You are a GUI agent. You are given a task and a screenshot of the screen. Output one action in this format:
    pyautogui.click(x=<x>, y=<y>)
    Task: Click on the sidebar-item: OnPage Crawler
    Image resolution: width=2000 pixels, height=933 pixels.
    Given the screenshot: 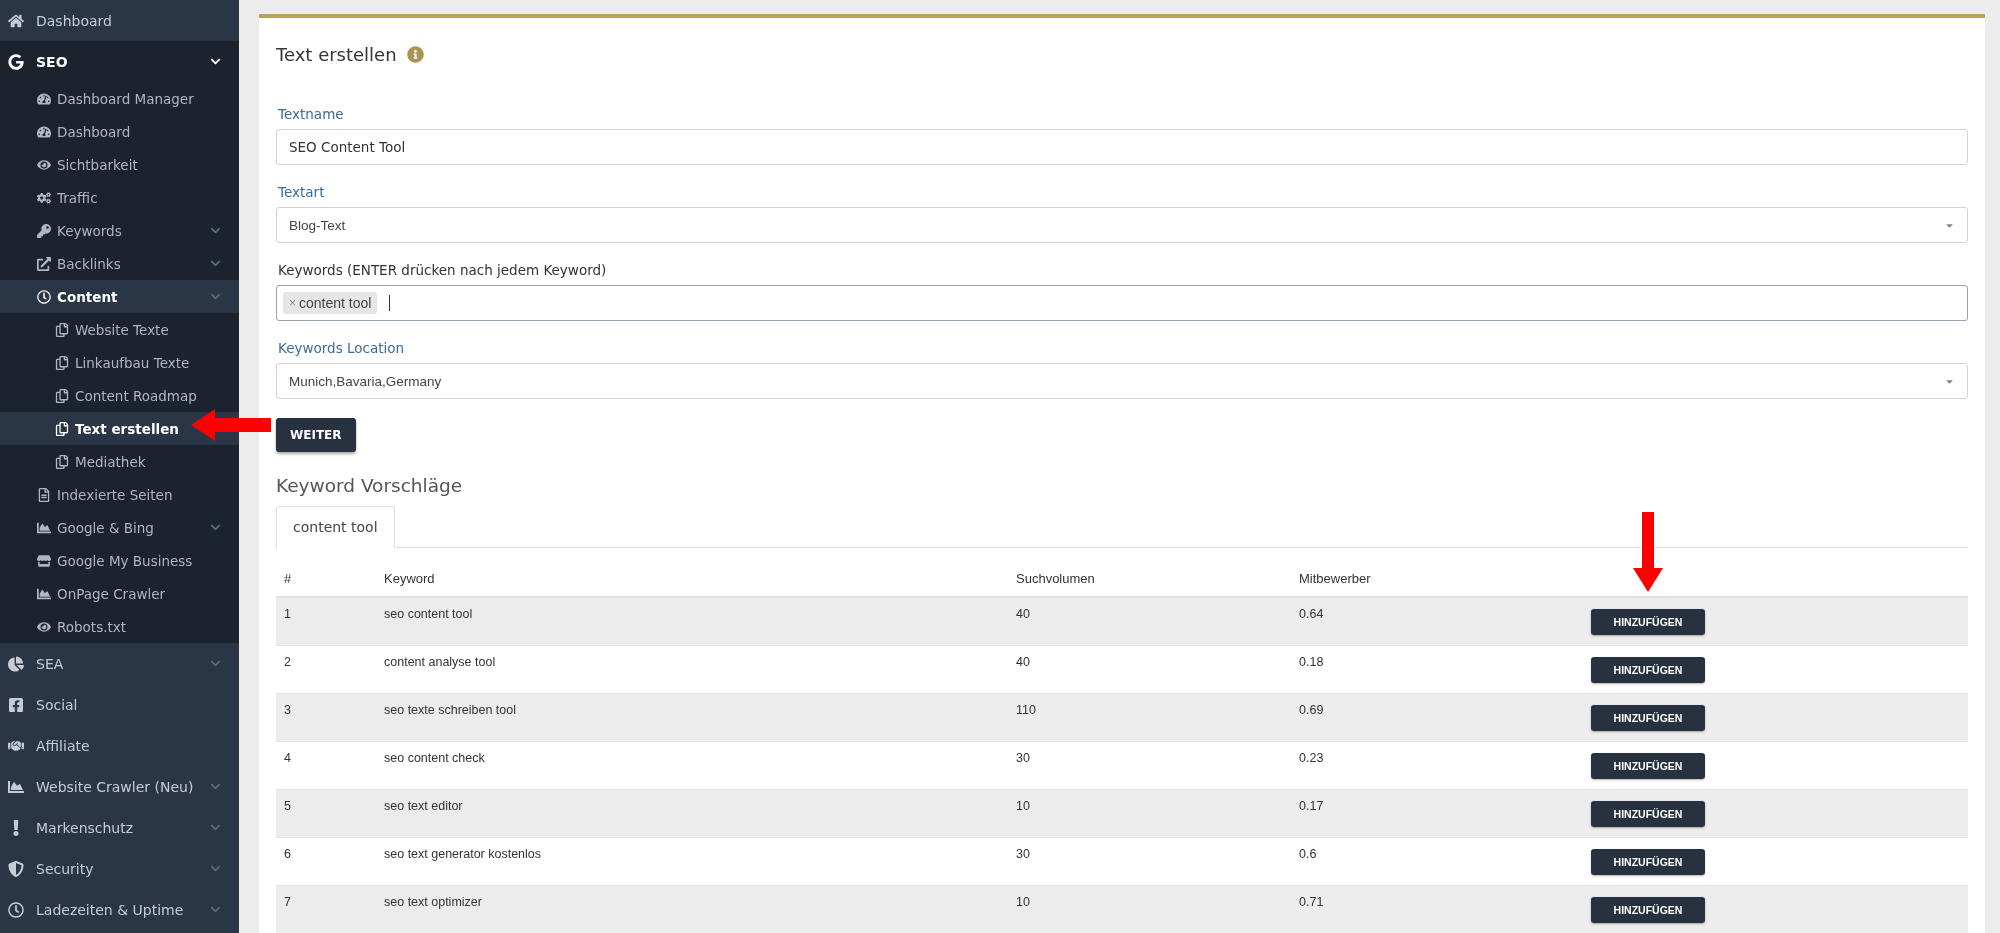 What is the action you would take?
    pyautogui.click(x=119, y=593)
    